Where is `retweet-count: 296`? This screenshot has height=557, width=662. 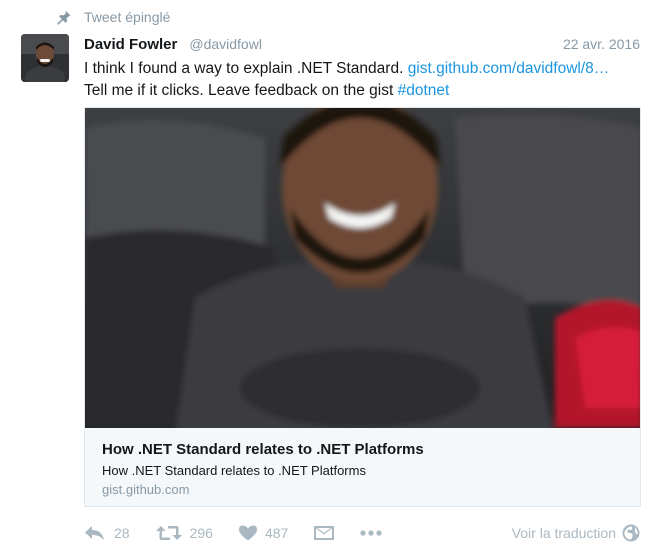 retweet-count: 296 is located at coordinates (201, 533).